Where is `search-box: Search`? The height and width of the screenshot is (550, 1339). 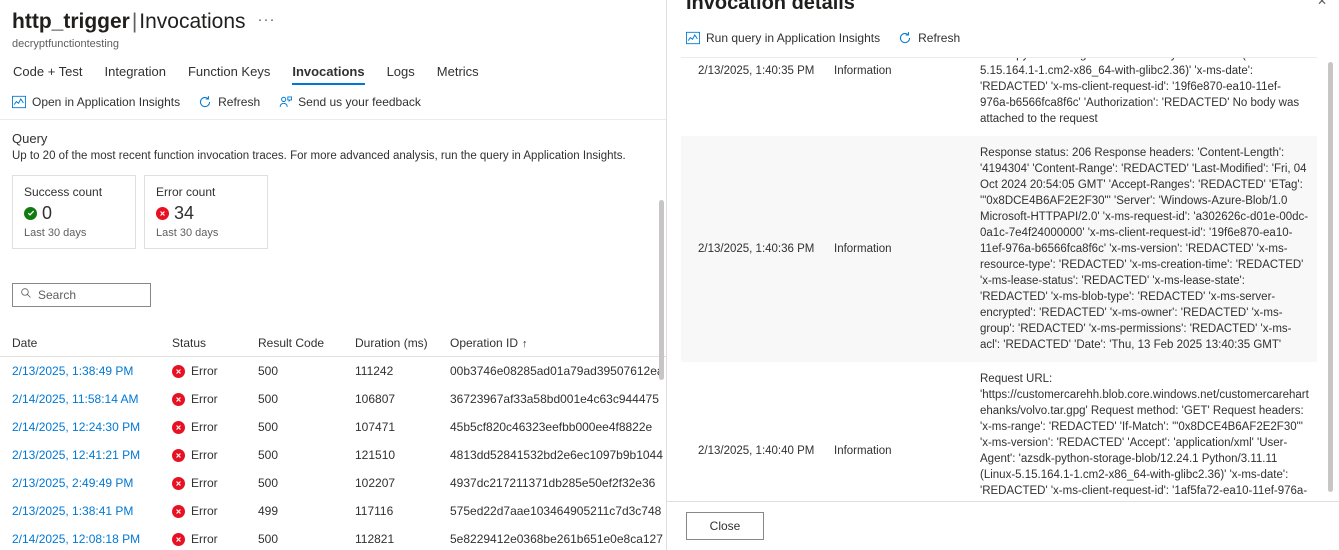 search-box: Search is located at coordinates (81, 295).